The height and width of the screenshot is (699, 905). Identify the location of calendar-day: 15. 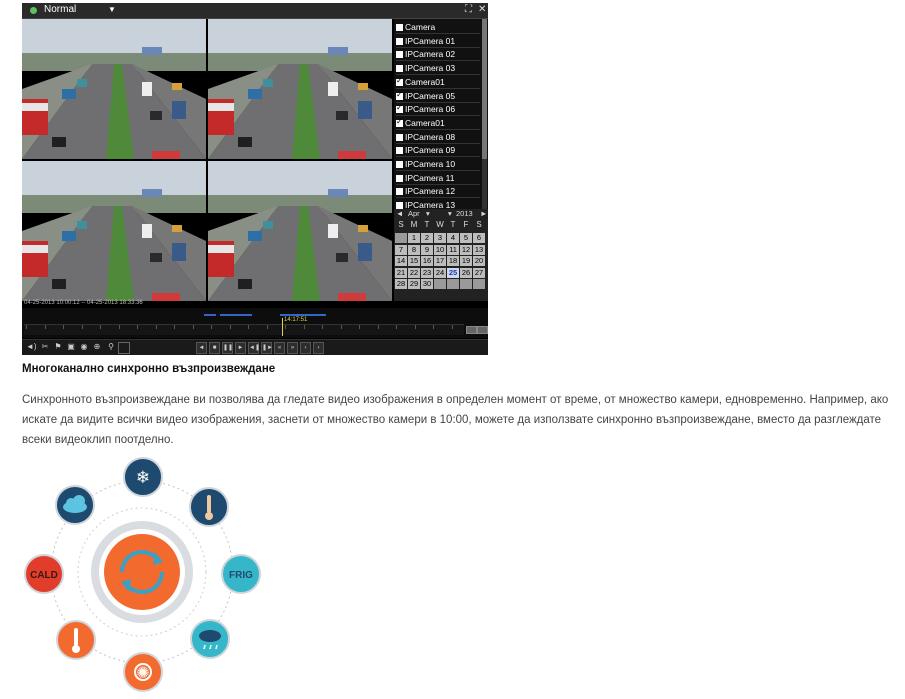
(414, 261).